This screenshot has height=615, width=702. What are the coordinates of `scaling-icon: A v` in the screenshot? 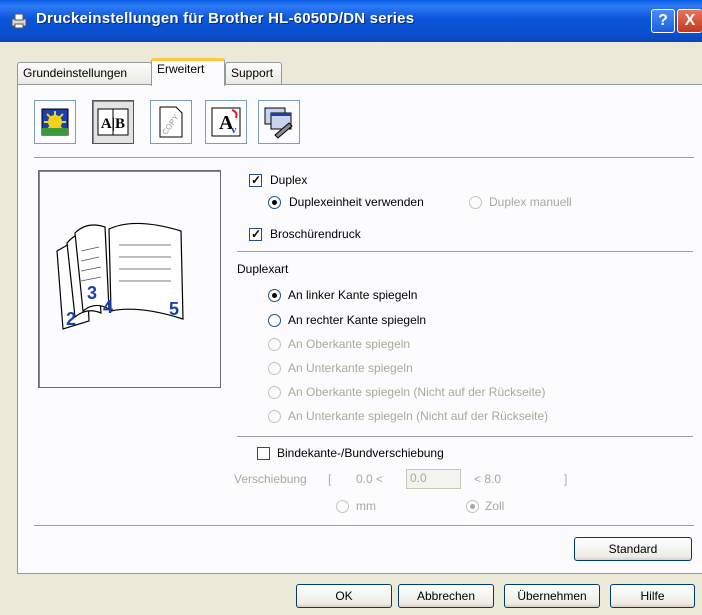 It's located at (226, 122).